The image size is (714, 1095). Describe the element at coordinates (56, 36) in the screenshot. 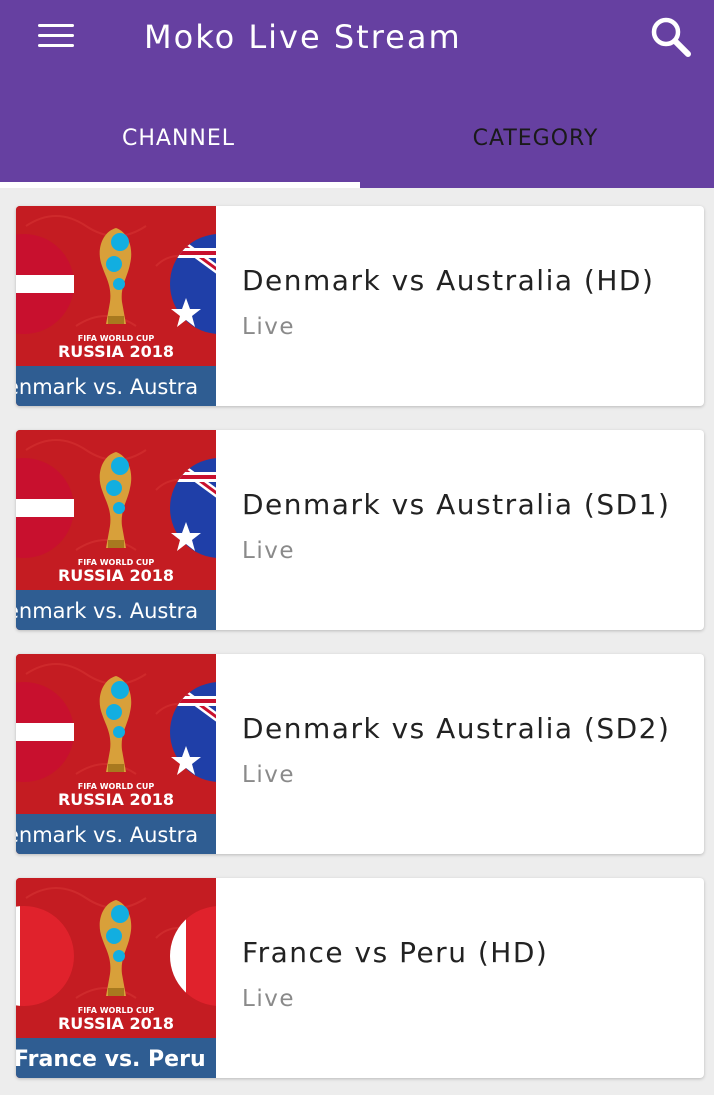

I see `hamburger-menu-icon` at that location.